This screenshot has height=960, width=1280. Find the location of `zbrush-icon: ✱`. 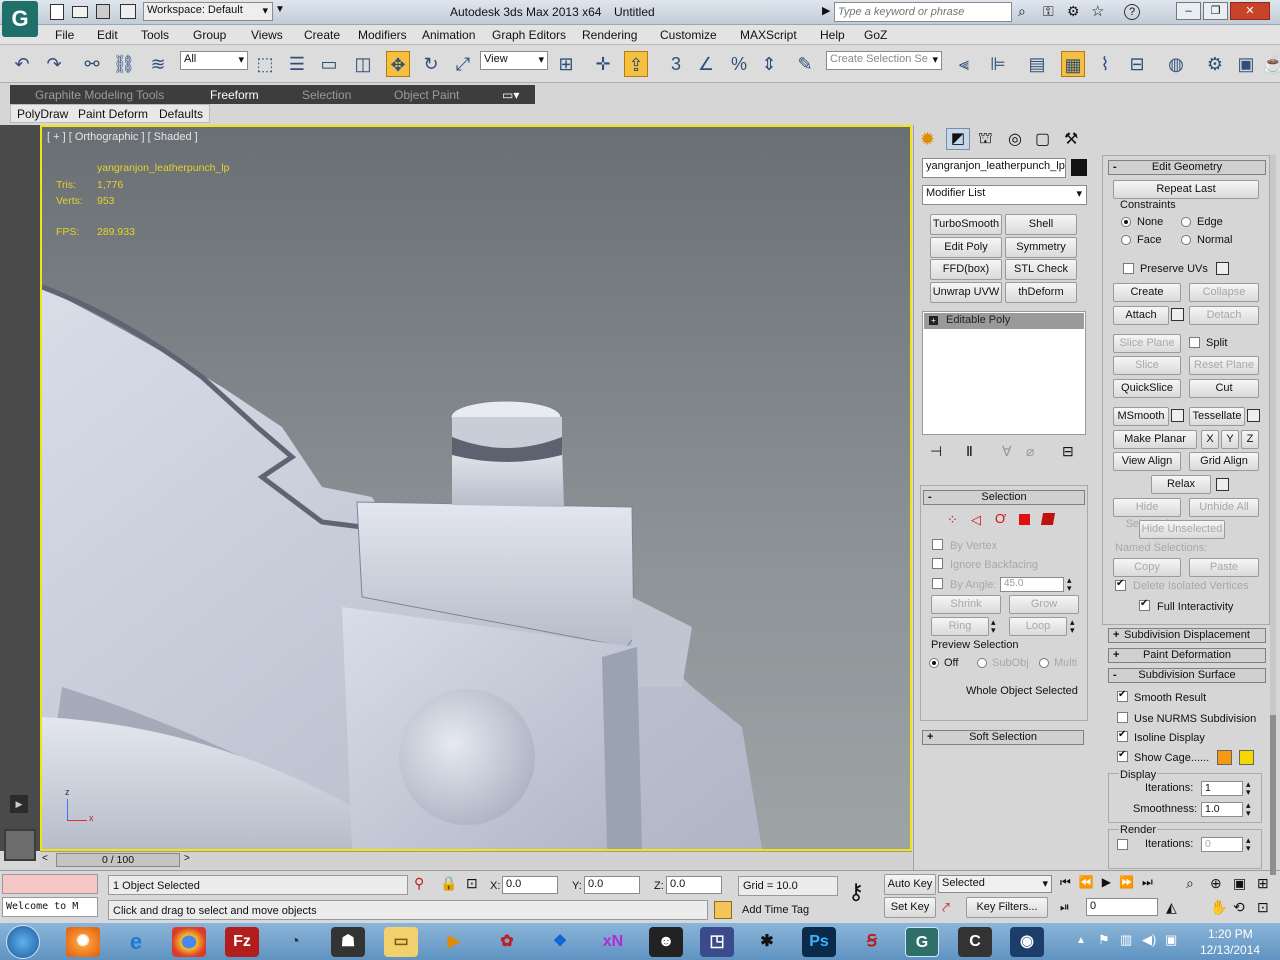

zbrush-icon: ✱ is located at coordinates (767, 942).